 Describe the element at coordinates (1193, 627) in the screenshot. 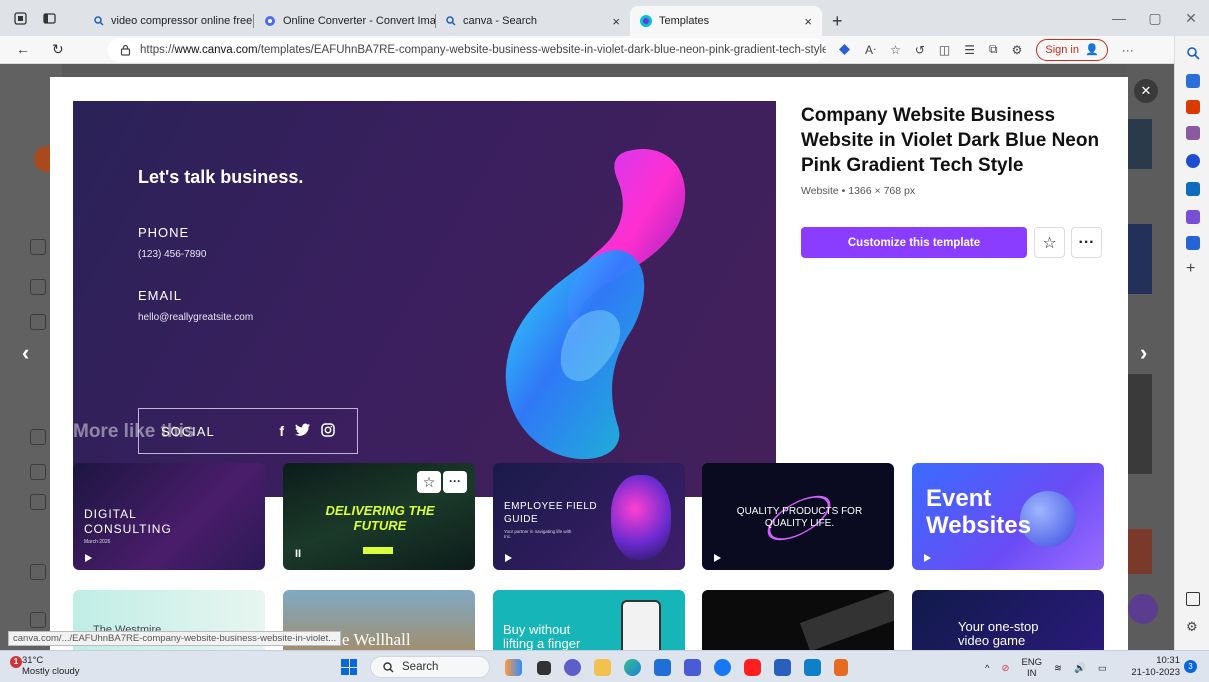

I see `settings-gear-icon: ⚙` at that location.